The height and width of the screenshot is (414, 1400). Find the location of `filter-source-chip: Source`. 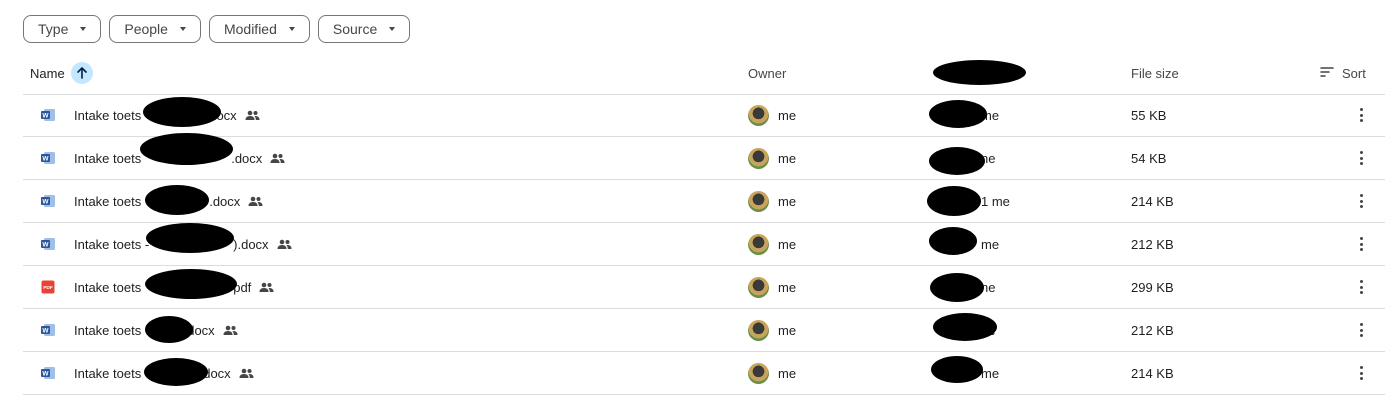

filter-source-chip: Source is located at coordinates (364, 29).